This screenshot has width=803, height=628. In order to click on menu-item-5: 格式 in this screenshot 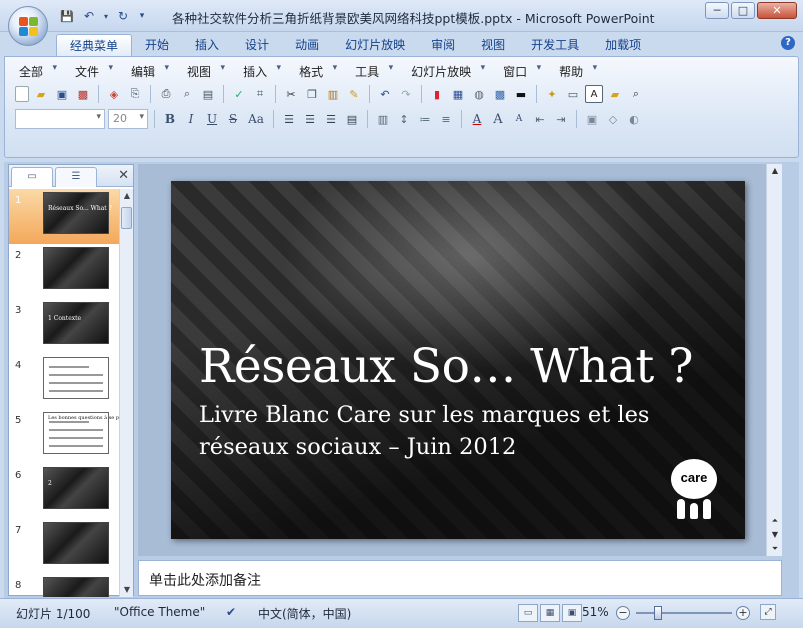, I will do `click(316, 71)`.